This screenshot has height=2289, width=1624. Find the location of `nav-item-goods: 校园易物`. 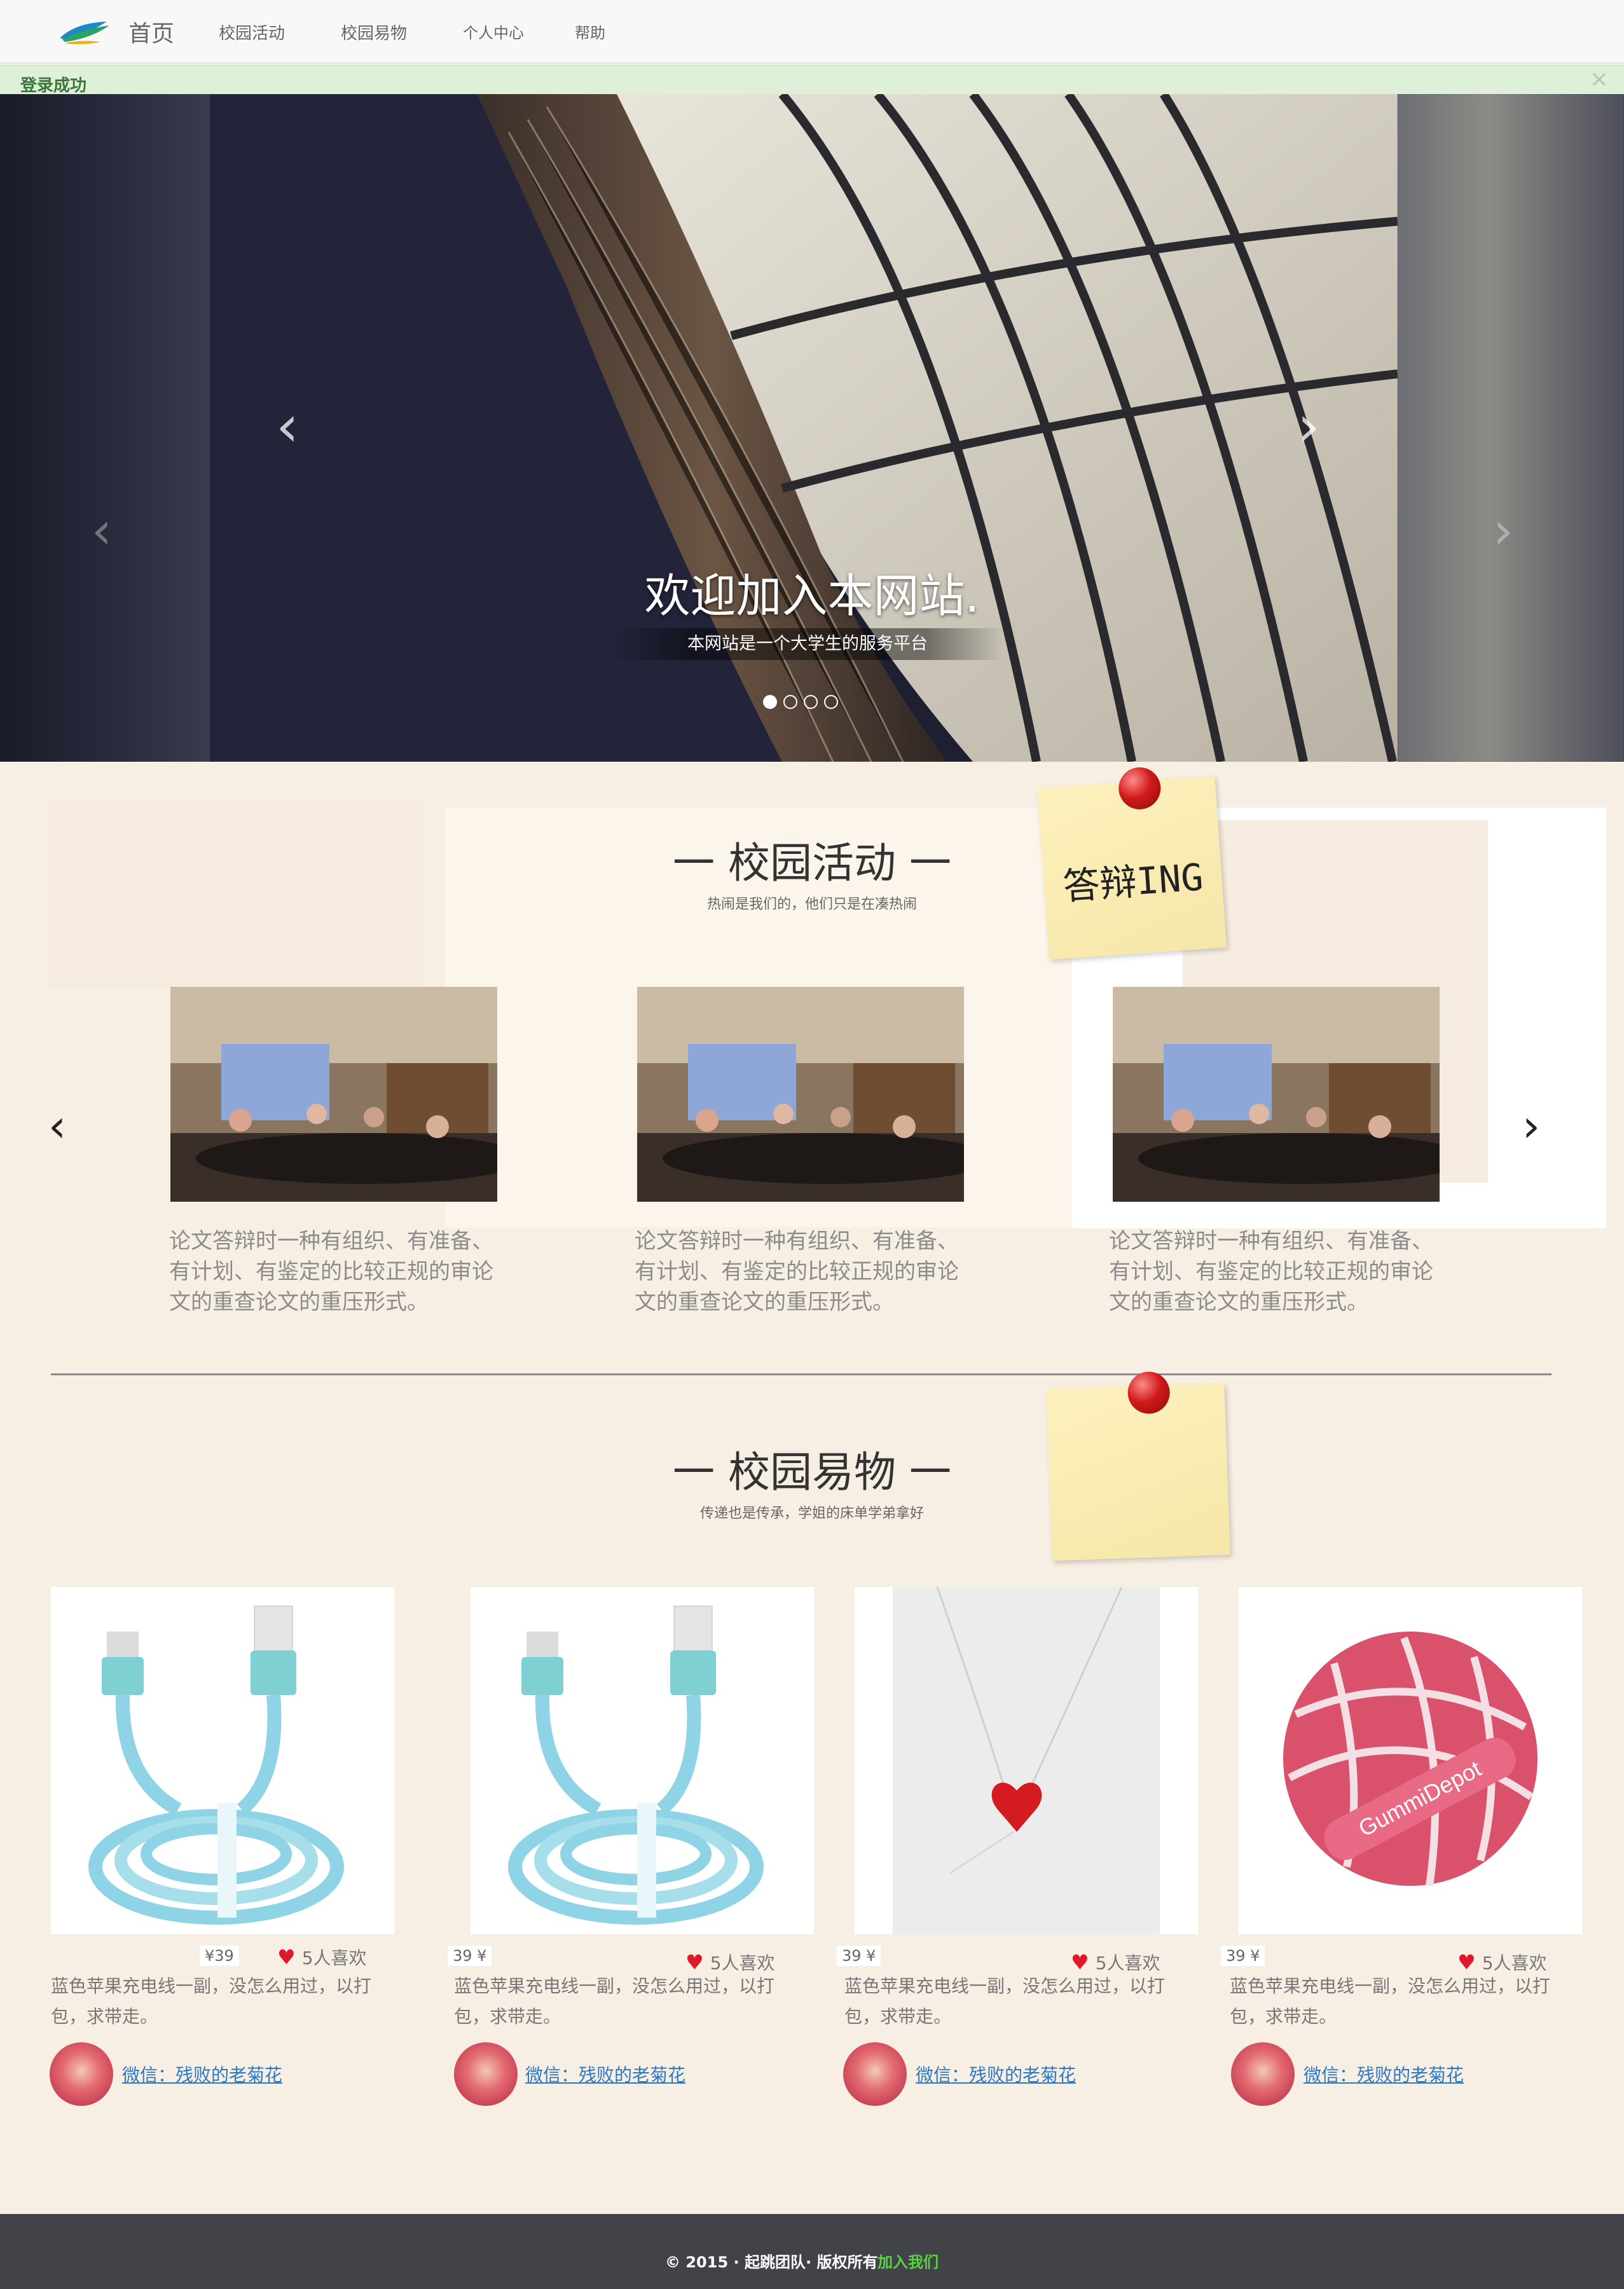

nav-item-goods: 校园易物 is located at coordinates (374, 32).